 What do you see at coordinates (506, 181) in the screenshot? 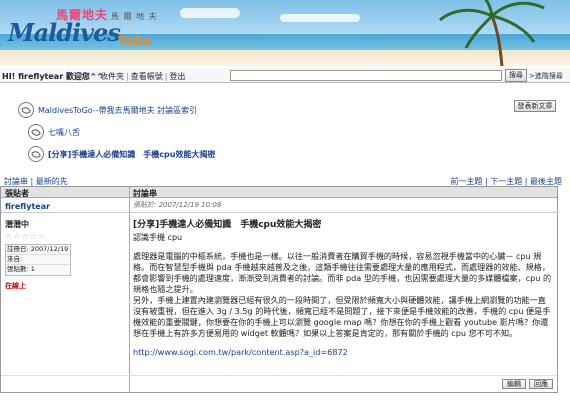
I see `next-topic-link: 下一主題` at bounding box center [506, 181].